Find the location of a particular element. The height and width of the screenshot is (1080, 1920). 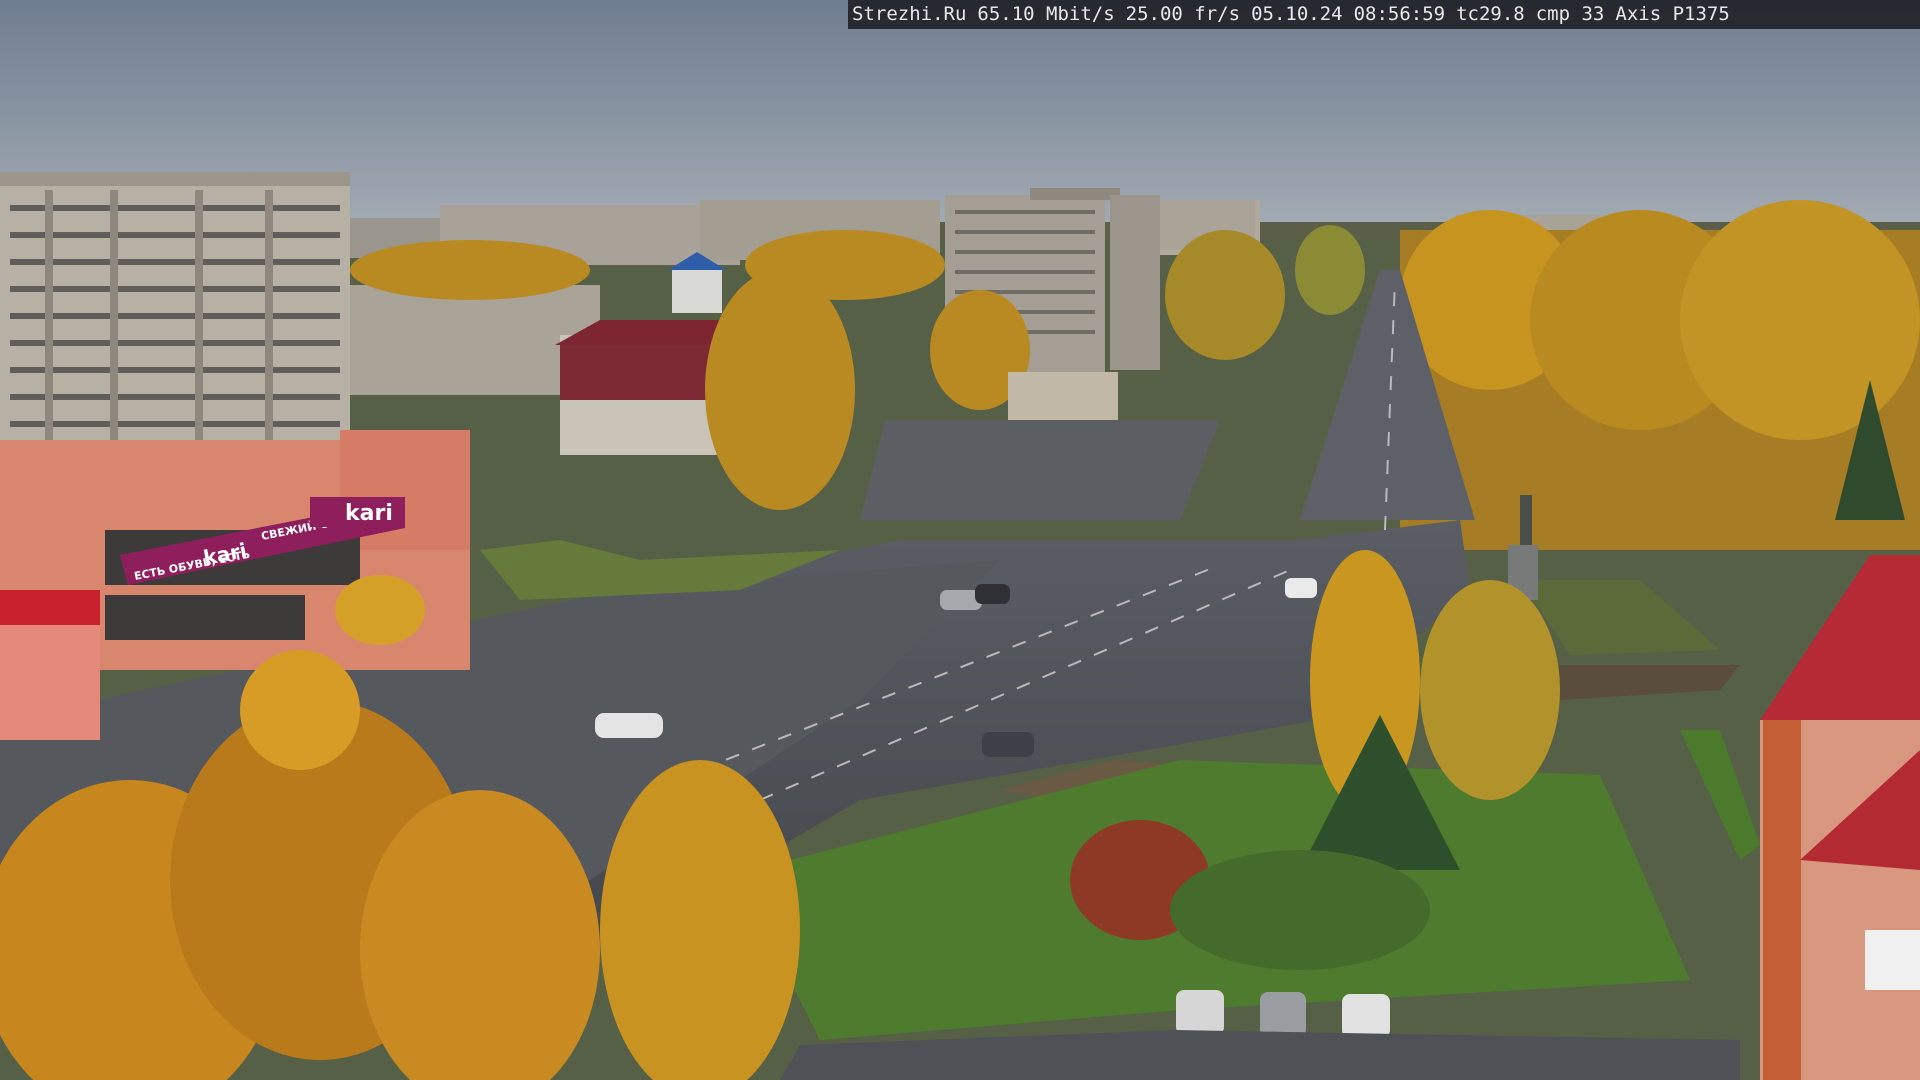

right-birch-forest is located at coordinates (1660, 375).